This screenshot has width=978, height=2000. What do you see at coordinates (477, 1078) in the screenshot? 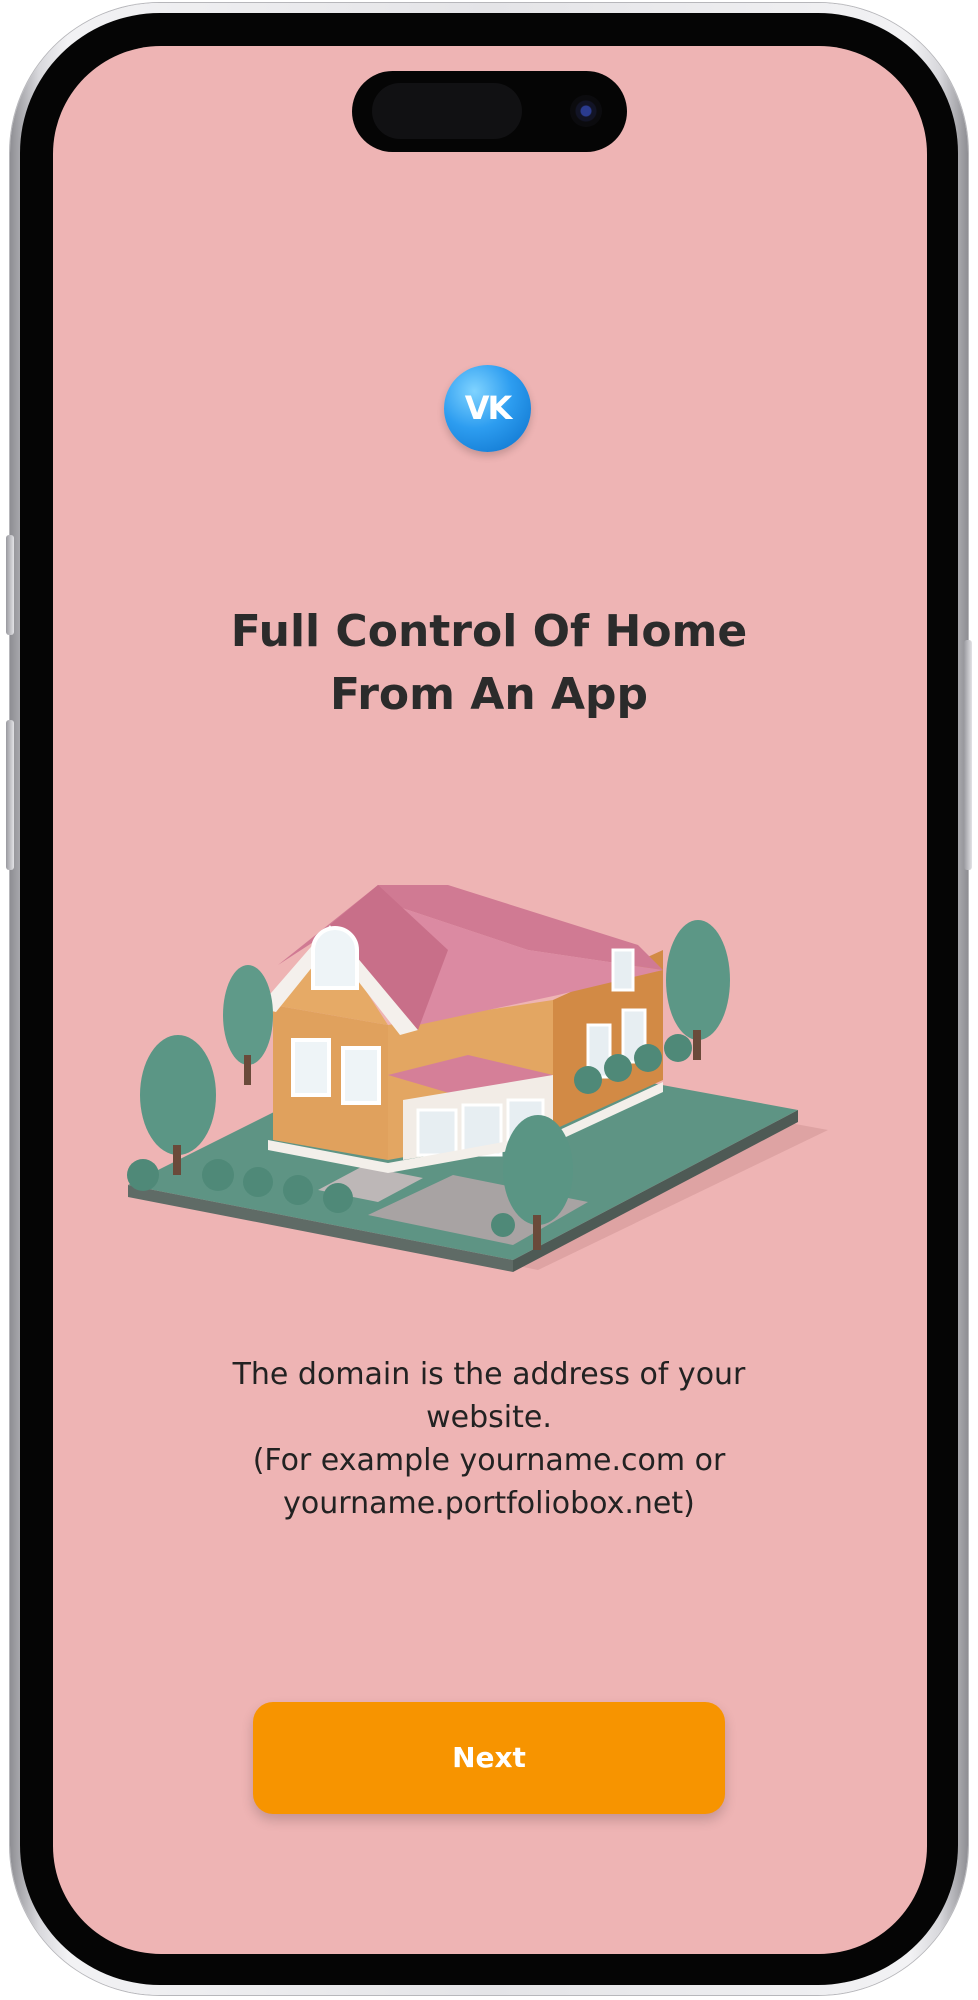
I see `house-illustration-svg` at bounding box center [477, 1078].